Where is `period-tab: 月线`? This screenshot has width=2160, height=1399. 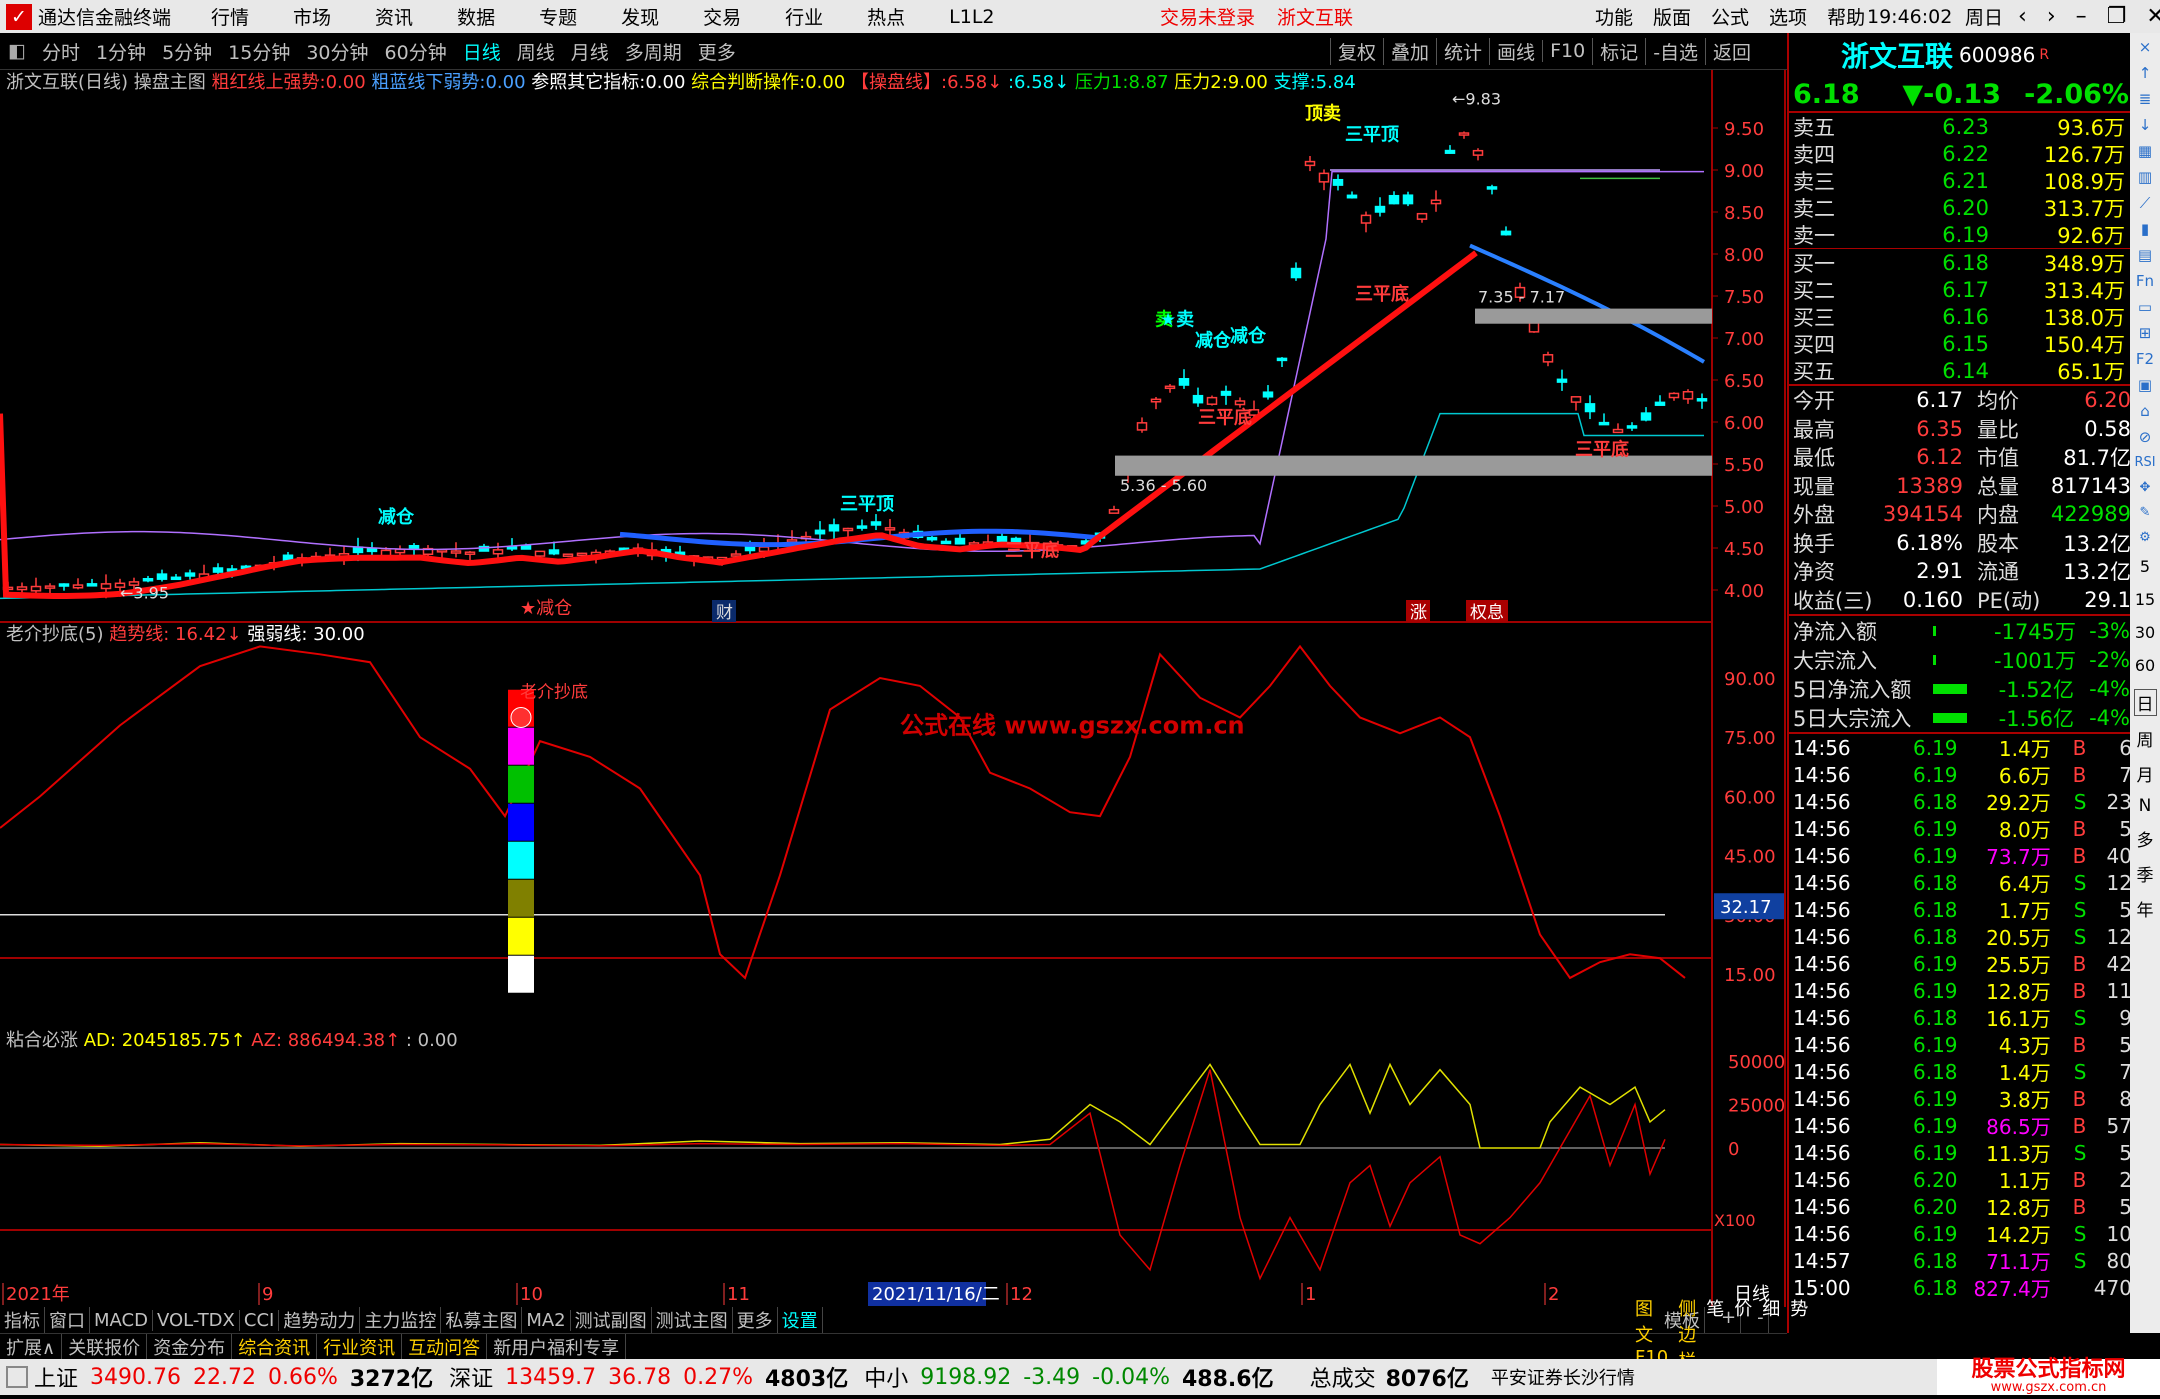
period-tab: 月线 is located at coordinates (590, 51).